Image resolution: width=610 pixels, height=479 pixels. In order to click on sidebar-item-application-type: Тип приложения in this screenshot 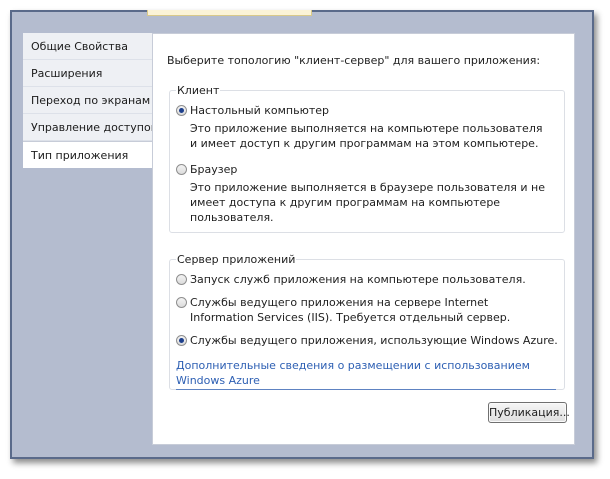, I will do `click(88, 154)`.